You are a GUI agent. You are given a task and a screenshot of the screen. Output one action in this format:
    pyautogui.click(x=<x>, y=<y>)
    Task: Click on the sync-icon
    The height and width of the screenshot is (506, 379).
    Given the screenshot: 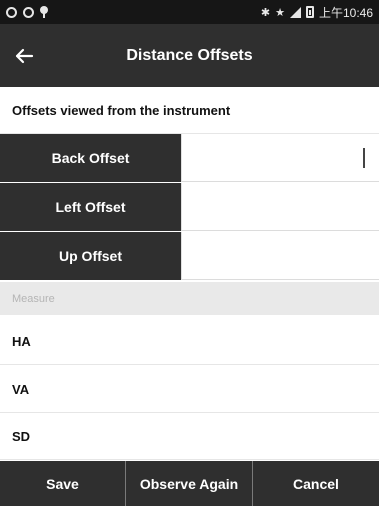 What is the action you would take?
    pyautogui.click(x=11, y=12)
    